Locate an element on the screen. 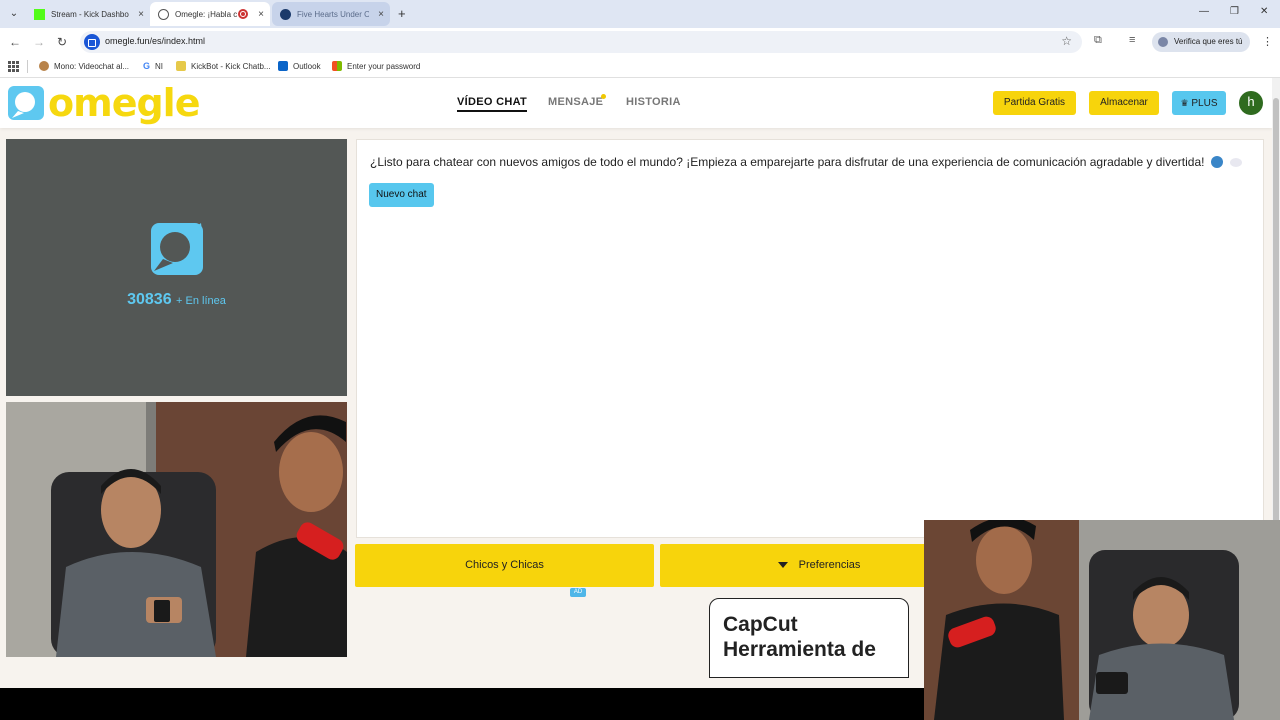  url-text: omegle.fun/es/index.html is located at coordinates (155, 41).